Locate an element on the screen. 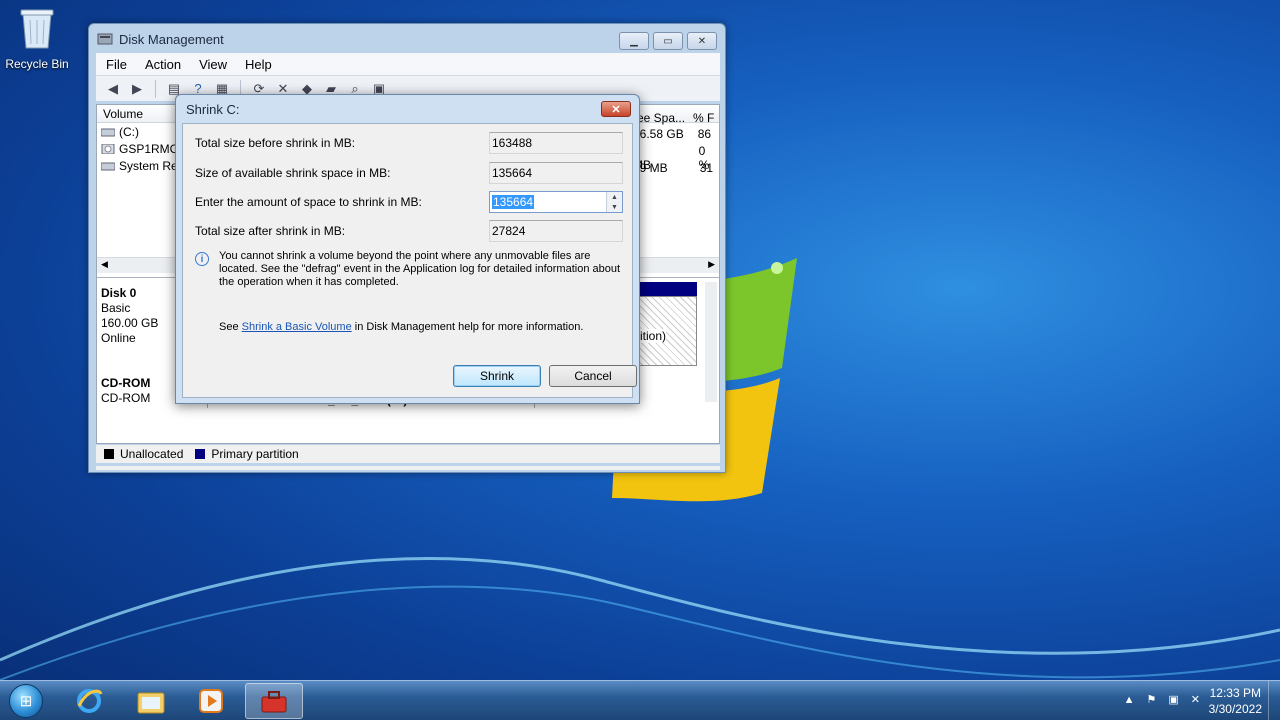 Image resolution: width=1280 pixels, height=720 pixels. cdrom-name: CD-ROM is located at coordinates (126, 383).